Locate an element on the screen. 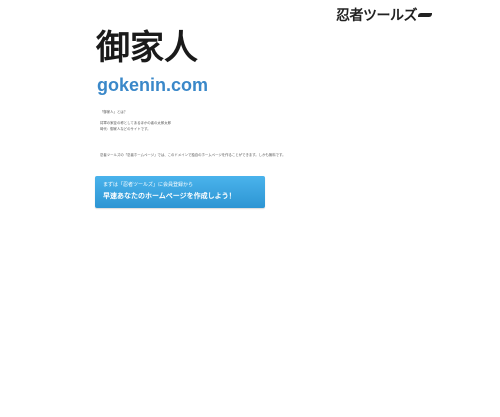  logo-swoosh-icon is located at coordinates (425, 15).